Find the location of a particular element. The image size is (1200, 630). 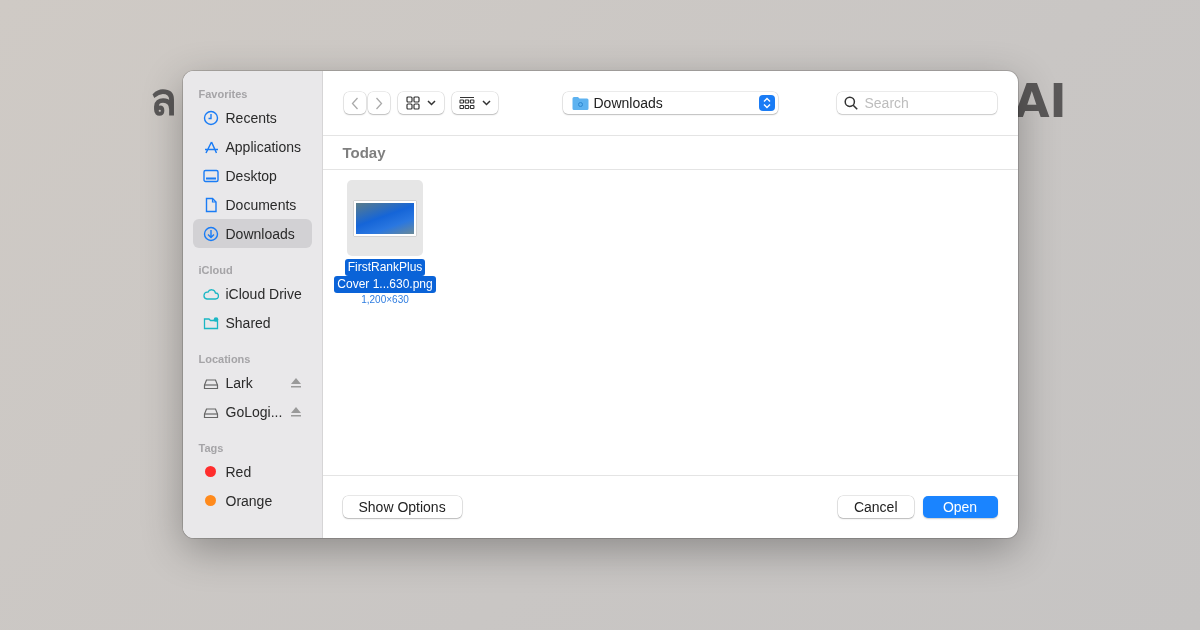

file-thumbnail is located at coordinates (385, 218).